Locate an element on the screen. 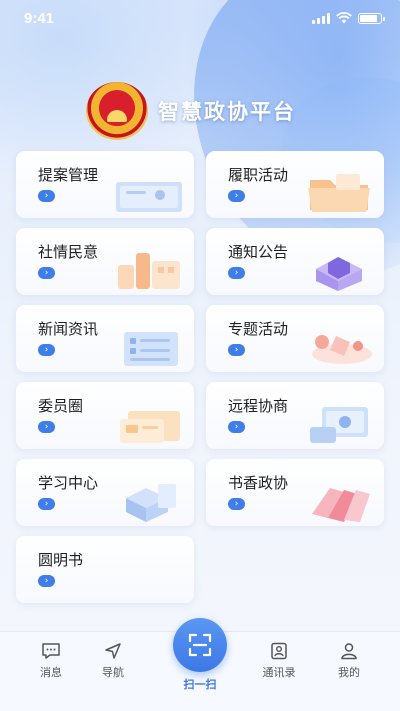 Image resolution: width=400 pixels, height=711 pixels. card-label: 圆明书 is located at coordinates (61, 560).